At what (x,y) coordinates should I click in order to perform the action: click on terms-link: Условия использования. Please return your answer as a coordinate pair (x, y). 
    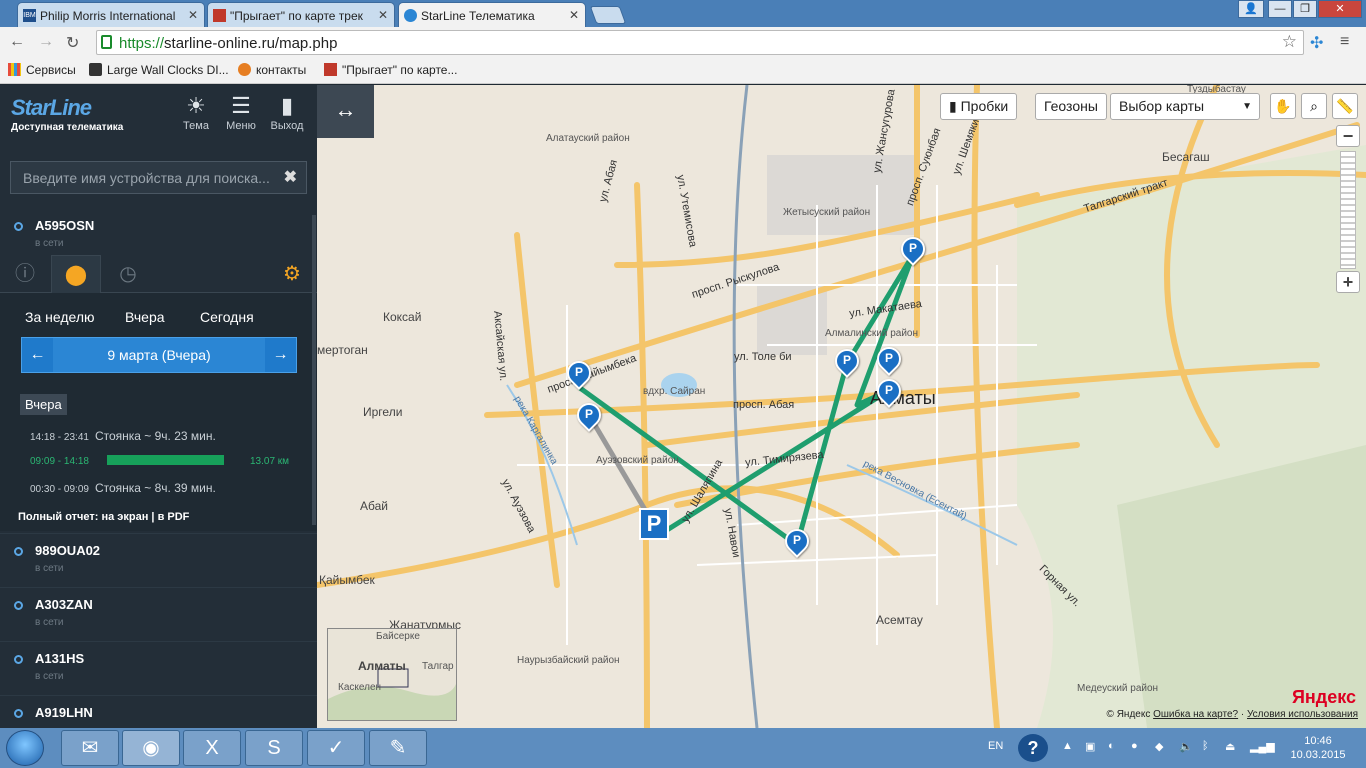
    Looking at the image, I should click on (1302, 714).